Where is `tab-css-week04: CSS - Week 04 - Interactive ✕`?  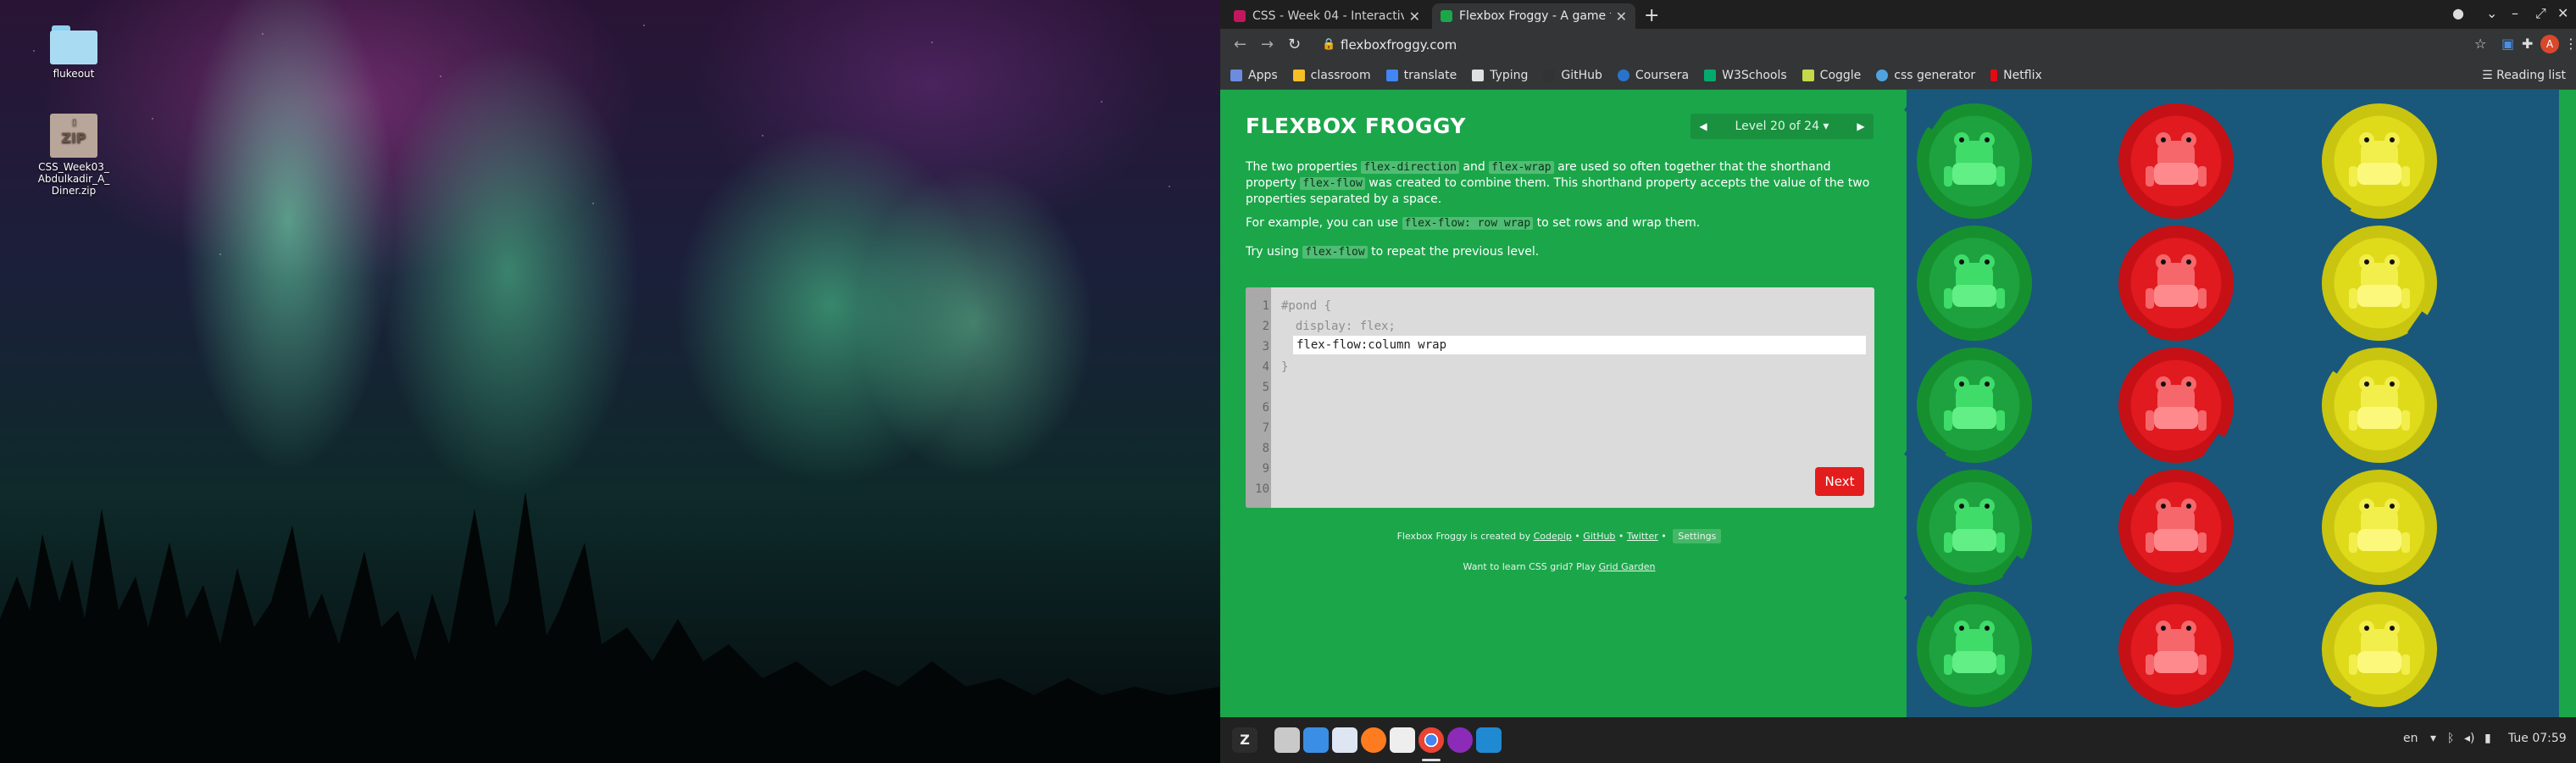 tab-css-week04: CSS - Week 04 - Interactive ✕ is located at coordinates (1327, 16).